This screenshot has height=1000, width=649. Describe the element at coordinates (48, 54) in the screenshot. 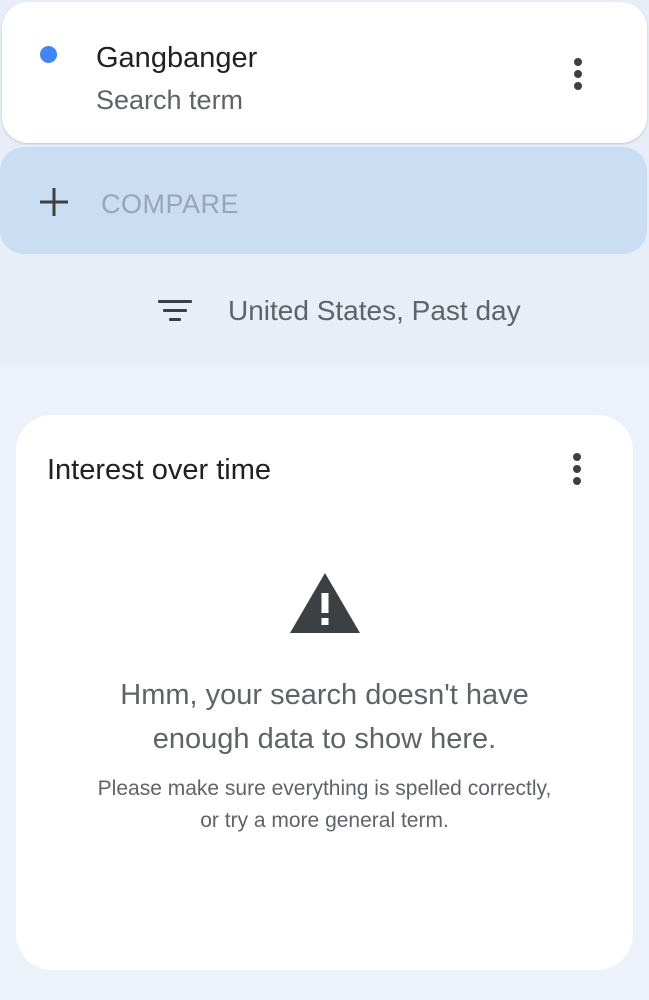

I see `series-color-dot` at that location.